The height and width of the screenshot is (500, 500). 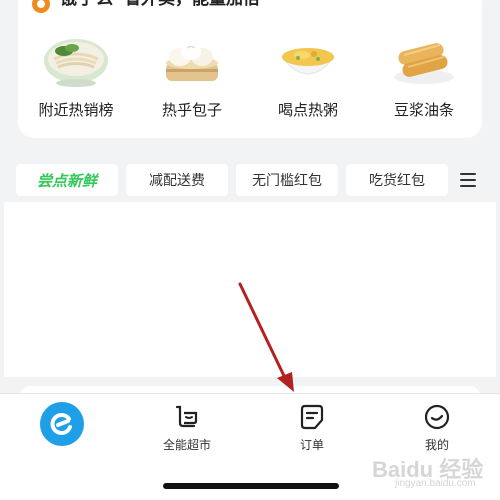 What do you see at coordinates (76, 110) in the screenshot?
I see `category-label: 附近热销榜` at bounding box center [76, 110].